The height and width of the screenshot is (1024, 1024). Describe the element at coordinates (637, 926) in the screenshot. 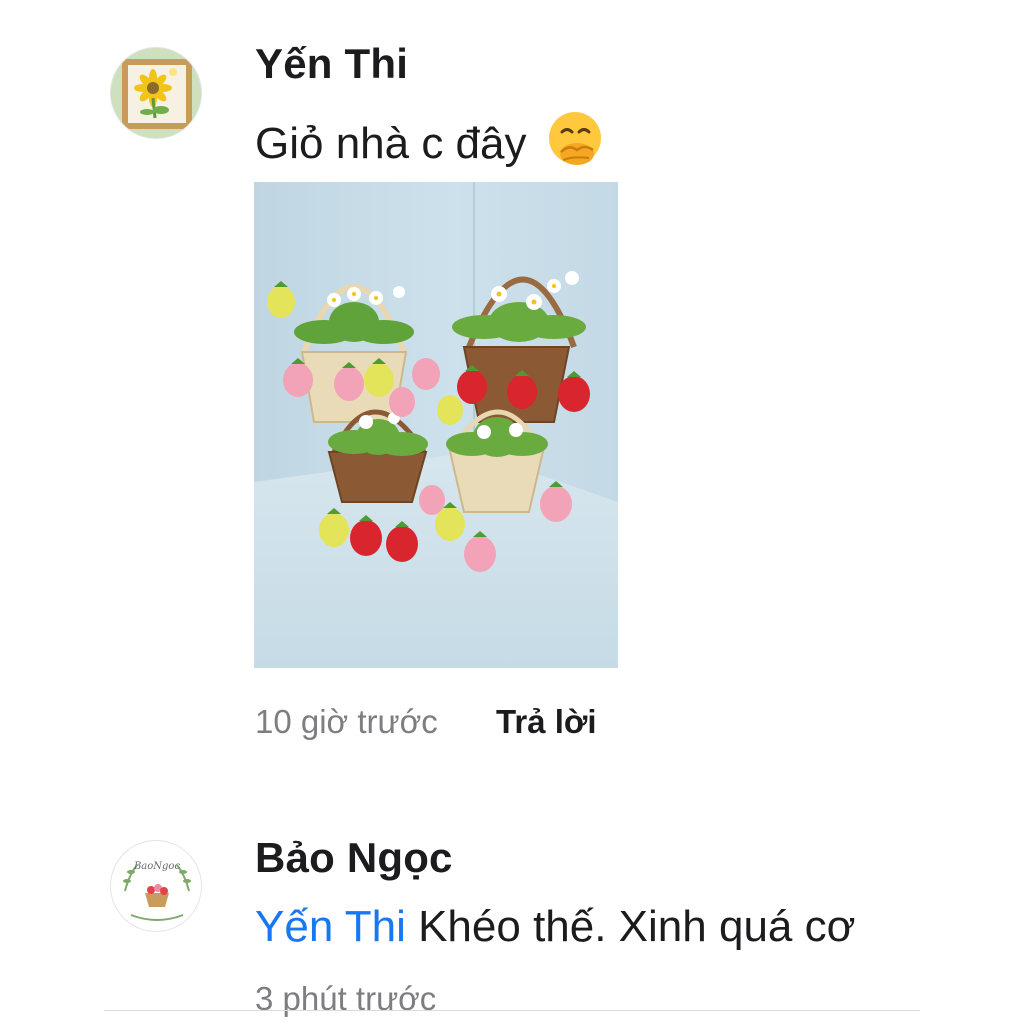

I see `comment-body: Khéo thế. Xinh quá cơ` at that location.